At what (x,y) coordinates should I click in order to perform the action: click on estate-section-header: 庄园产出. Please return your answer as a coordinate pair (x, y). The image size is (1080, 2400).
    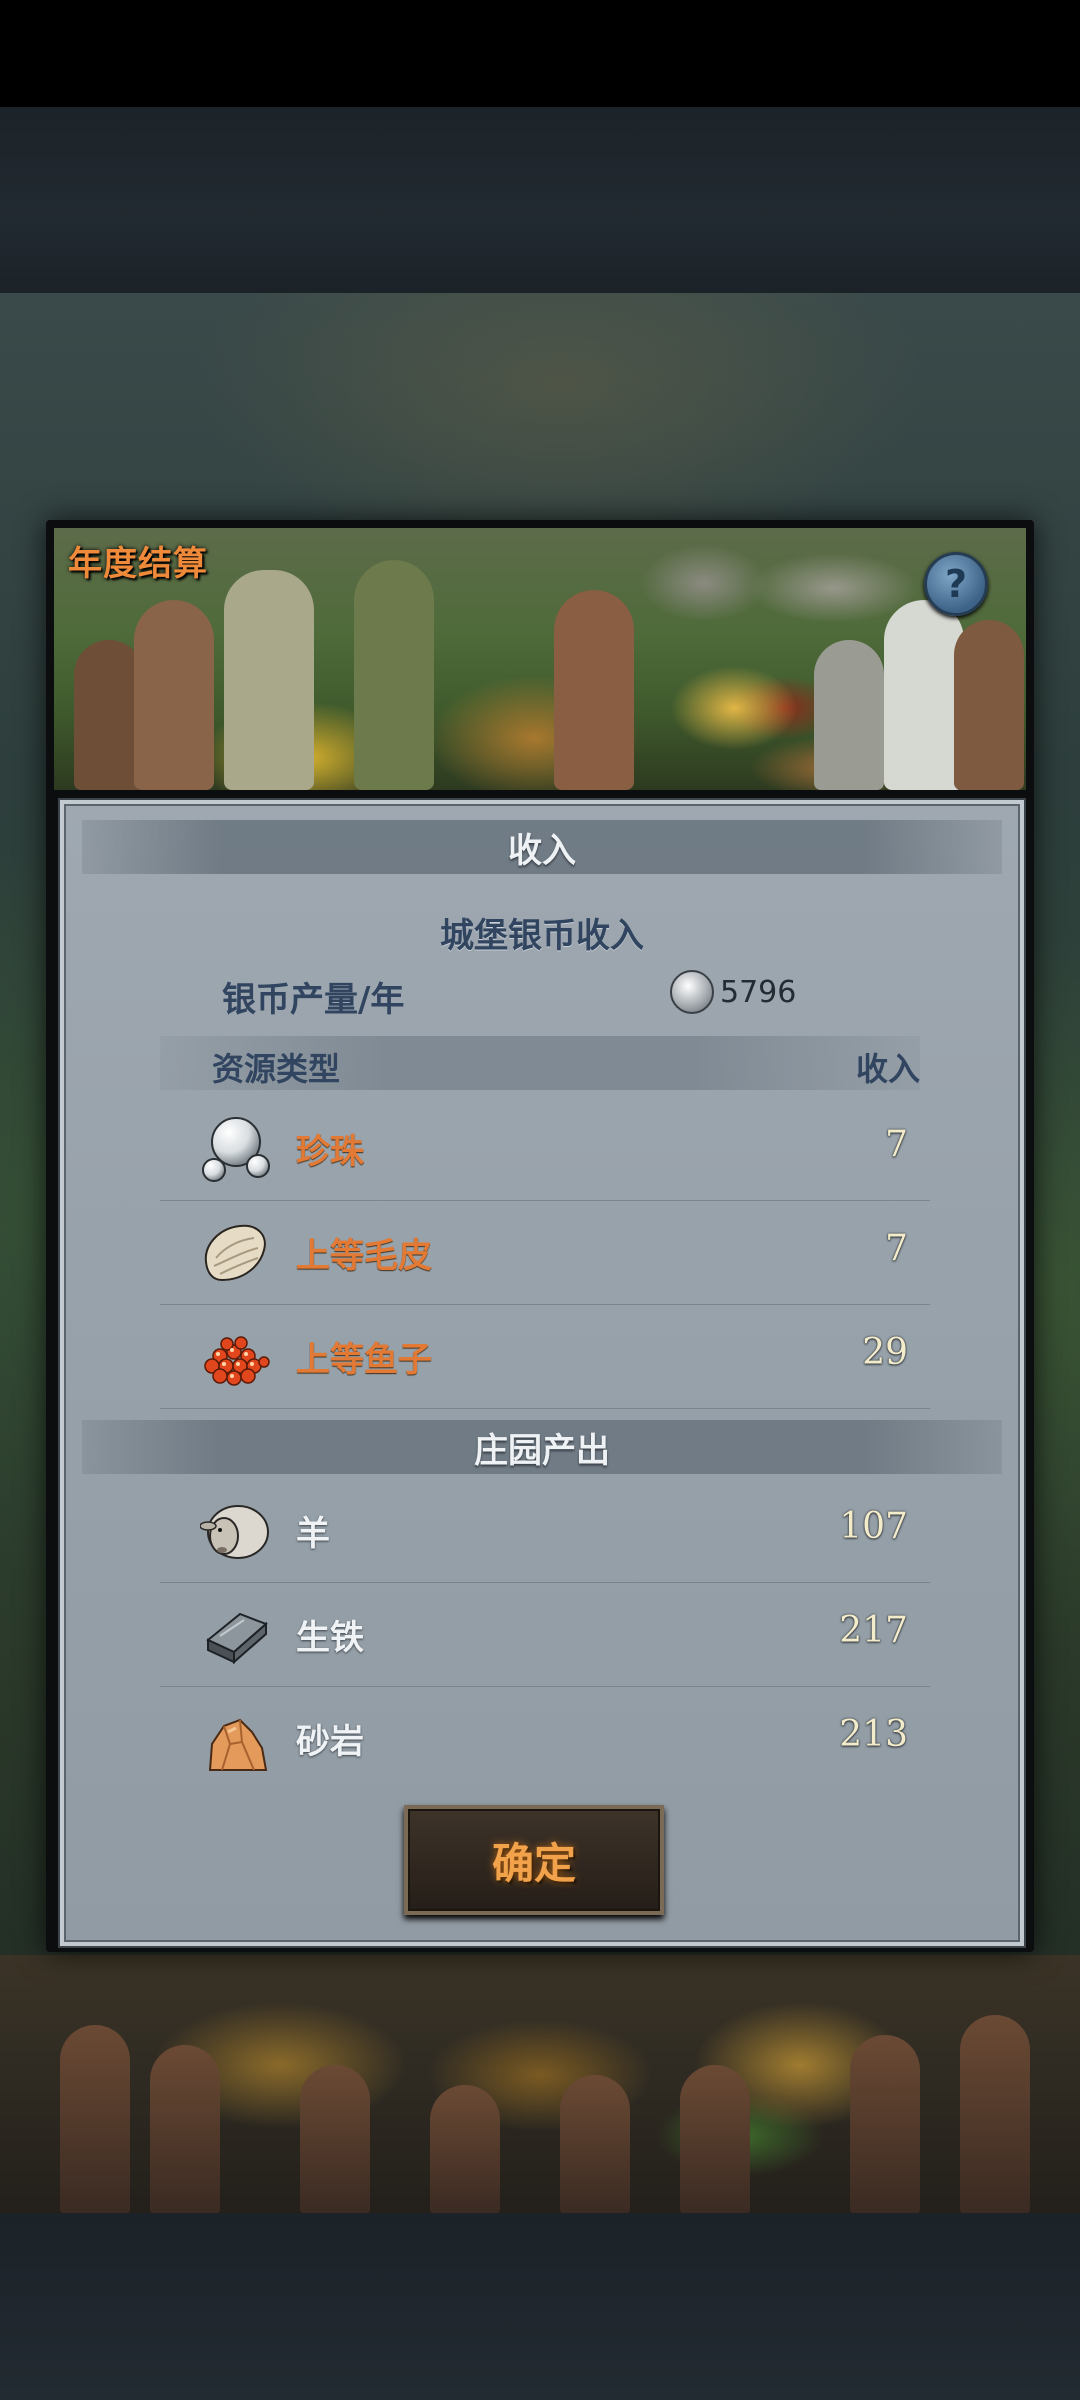
    Looking at the image, I should click on (542, 1447).